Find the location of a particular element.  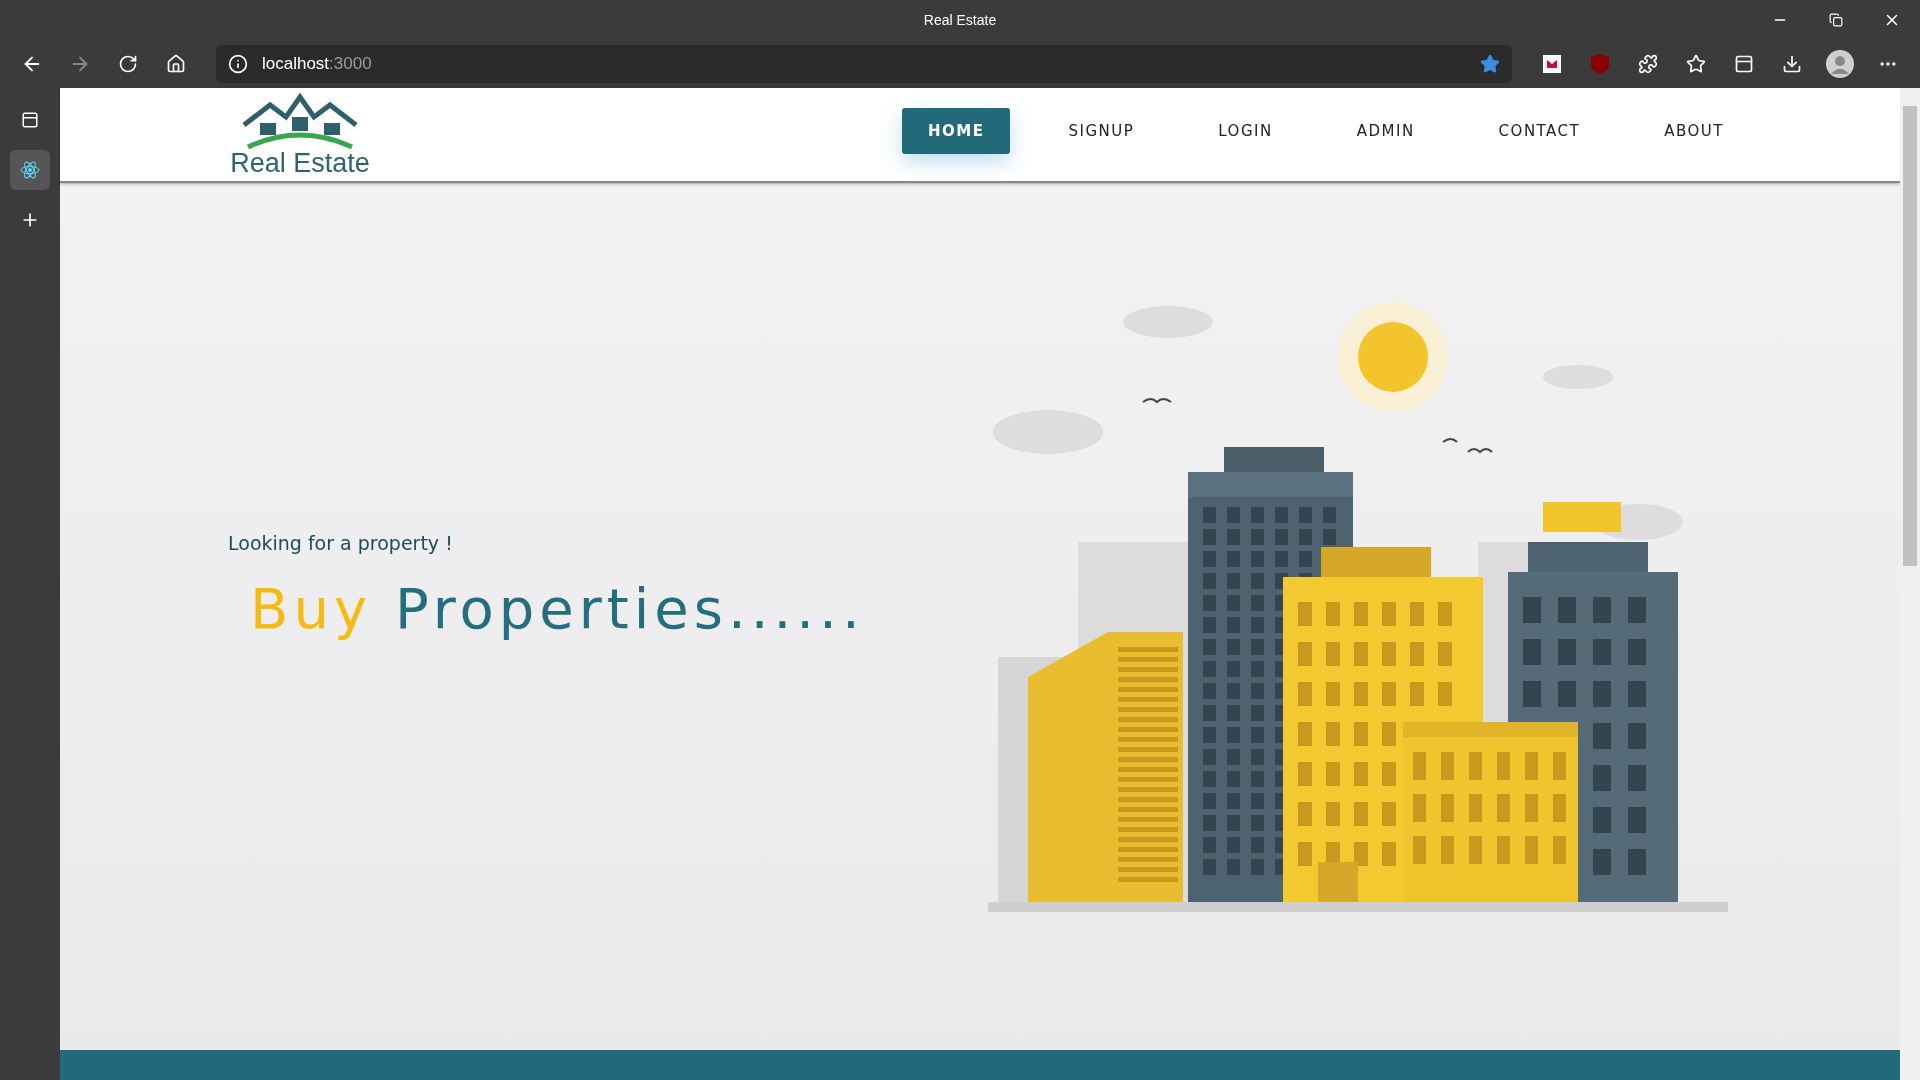

houses-logo-icon is located at coordinates (300, 120).